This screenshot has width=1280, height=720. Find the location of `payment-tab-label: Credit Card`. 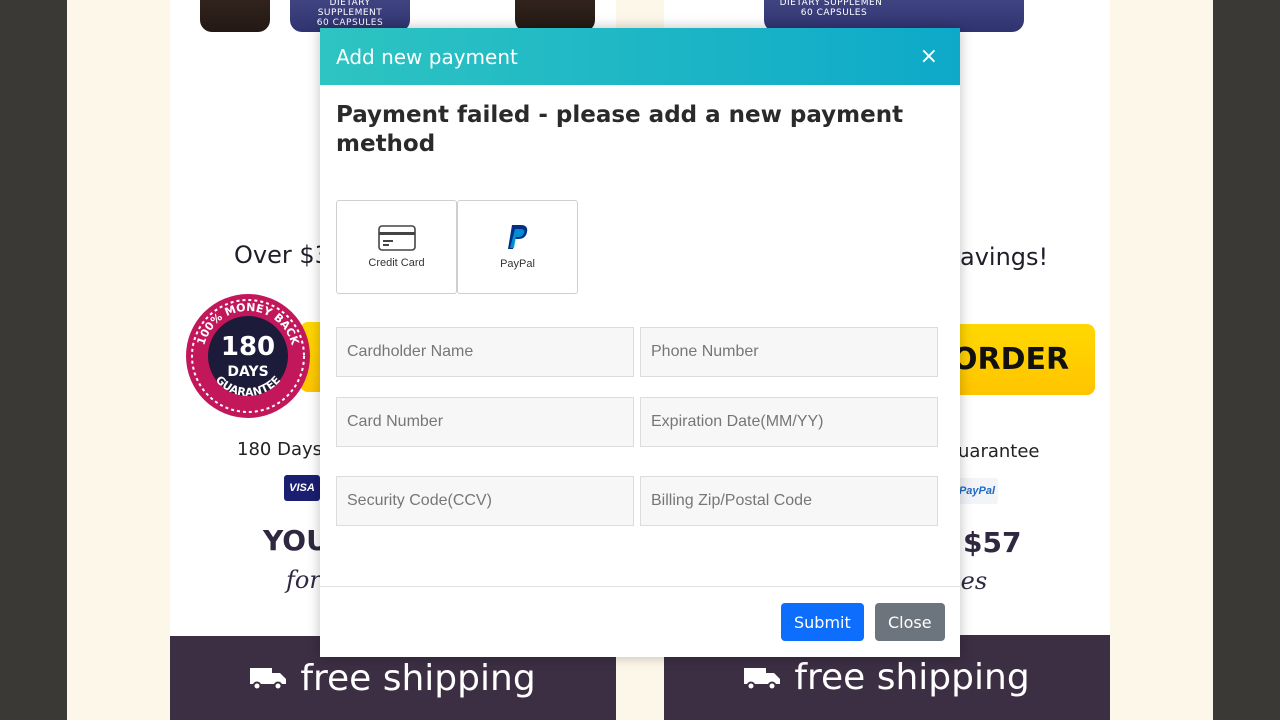

payment-tab-label: Credit Card is located at coordinates (396, 263).